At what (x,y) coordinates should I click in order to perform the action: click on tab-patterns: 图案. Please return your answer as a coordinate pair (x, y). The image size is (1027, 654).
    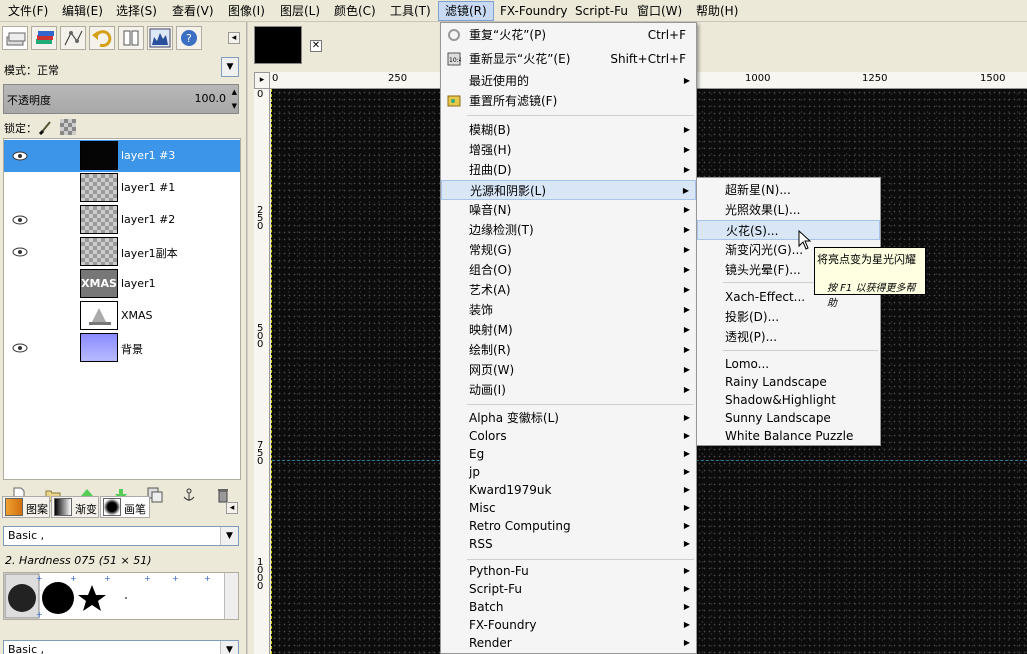
    Looking at the image, I should click on (26, 507).